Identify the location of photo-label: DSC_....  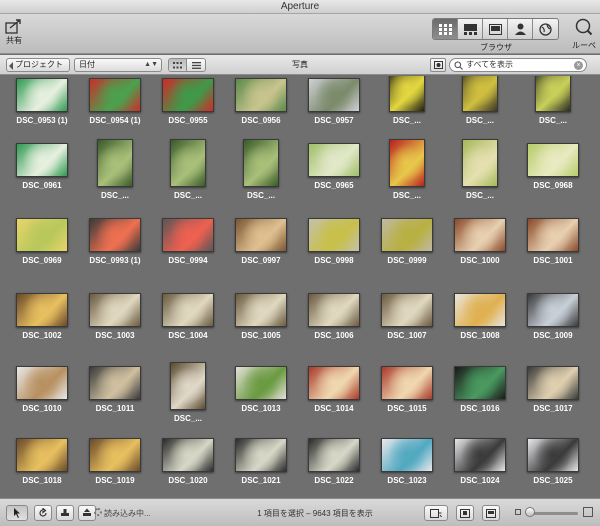
(114, 195).